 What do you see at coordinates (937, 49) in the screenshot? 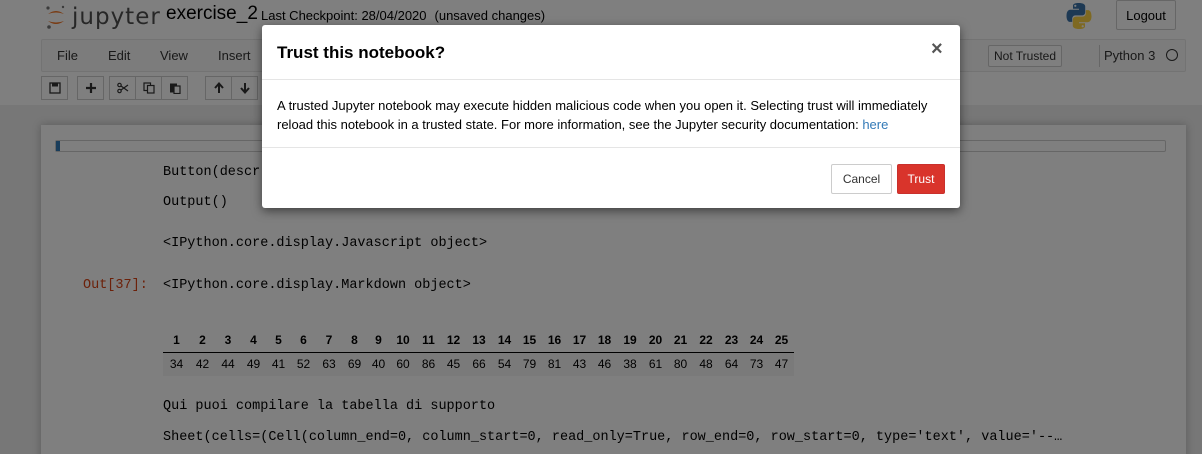
I see `close-icon: ×` at bounding box center [937, 49].